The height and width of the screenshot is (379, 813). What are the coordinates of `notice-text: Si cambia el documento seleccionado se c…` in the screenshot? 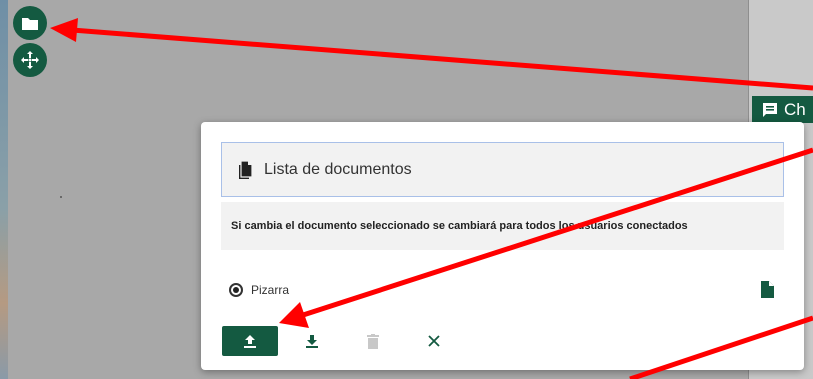 It's located at (502, 226).